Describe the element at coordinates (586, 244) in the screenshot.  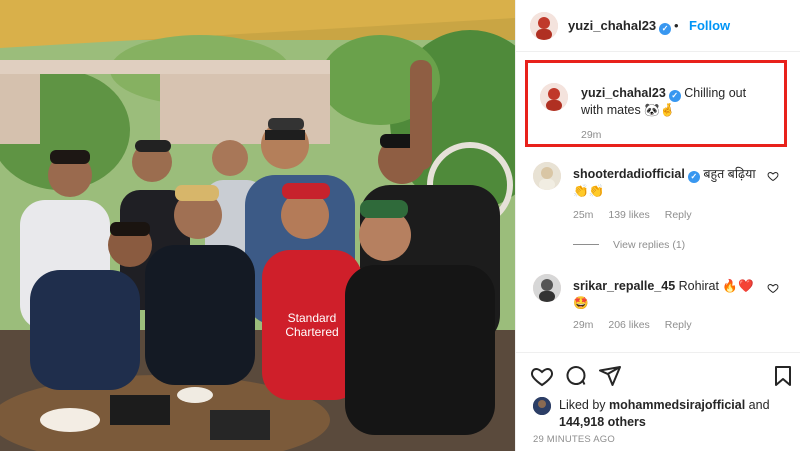
I see `replies-line` at that location.